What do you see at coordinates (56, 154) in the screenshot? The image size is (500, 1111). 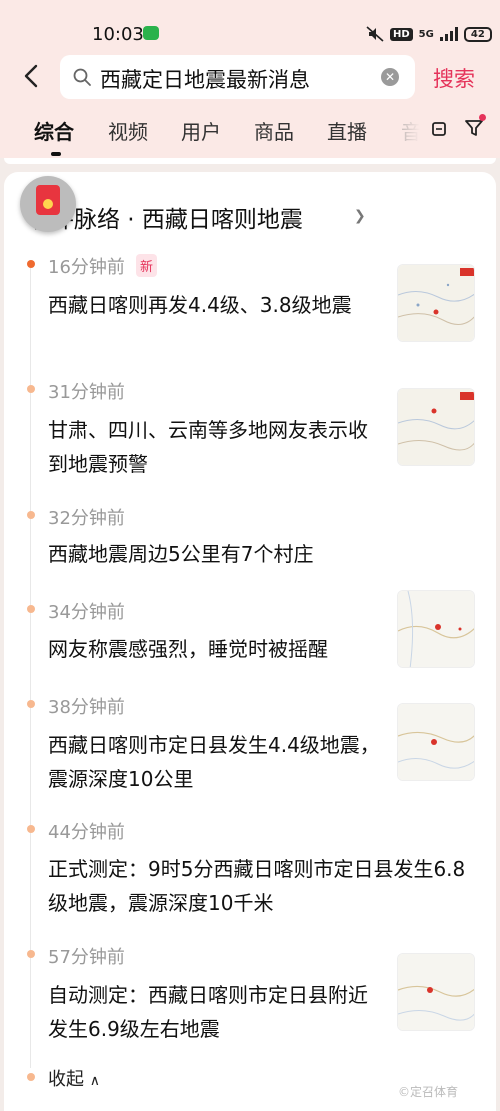 I see `active-tab-indicator` at bounding box center [56, 154].